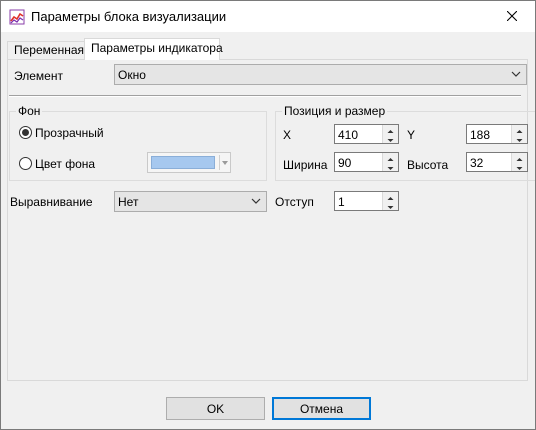 Image resolution: width=536 pixels, height=430 pixels. I want to click on element-label: Элемент, so click(38, 76).